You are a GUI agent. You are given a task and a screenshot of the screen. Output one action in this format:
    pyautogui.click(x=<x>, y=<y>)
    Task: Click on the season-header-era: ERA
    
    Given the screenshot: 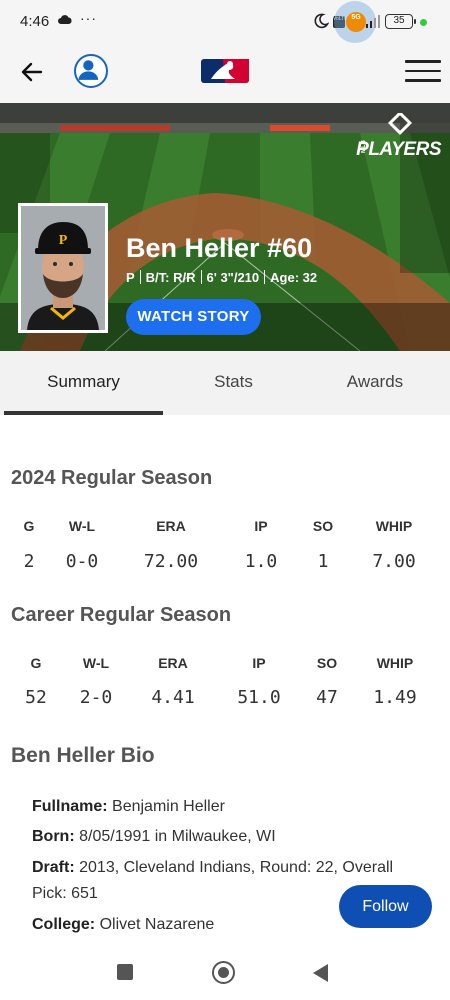 What is the action you would take?
    pyautogui.click(x=171, y=526)
    